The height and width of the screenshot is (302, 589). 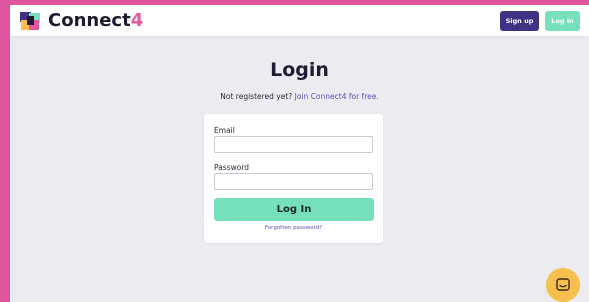 I want to click on header-login-button: Log in, so click(x=562, y=21).